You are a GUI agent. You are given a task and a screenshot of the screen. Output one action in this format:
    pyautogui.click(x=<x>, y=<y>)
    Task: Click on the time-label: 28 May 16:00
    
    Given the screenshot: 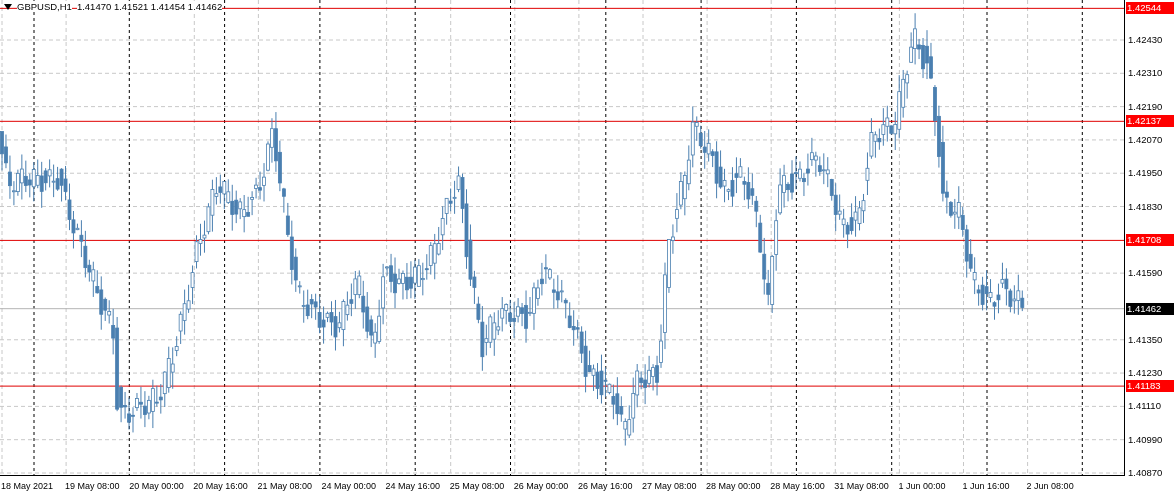 What is the action you would take?
    pyautogui.click(x=797, y=486)
    